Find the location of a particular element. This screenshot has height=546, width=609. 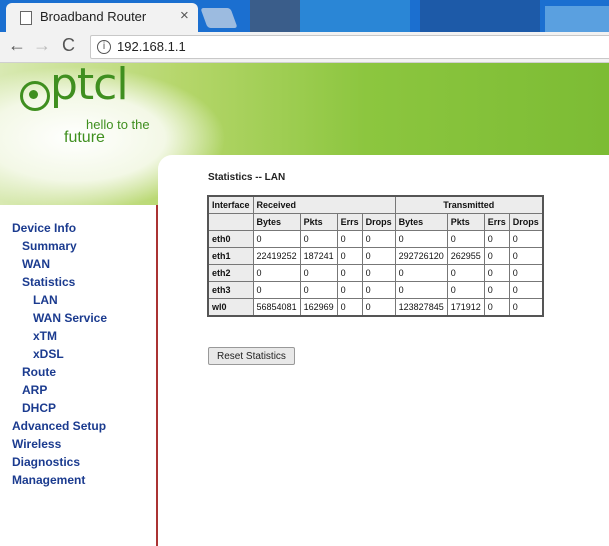

menu-lan: LAN is located at coordinates (78, 300).